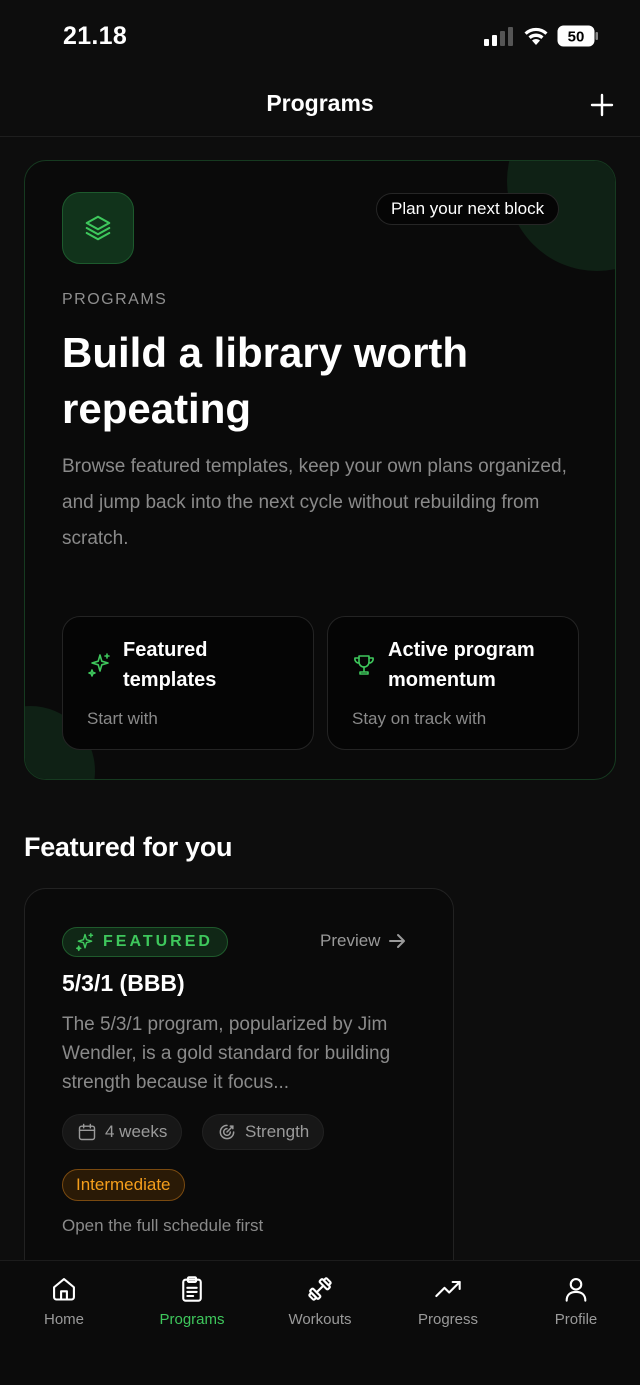  I want to click on battery-level: 50, so click(576, 37).